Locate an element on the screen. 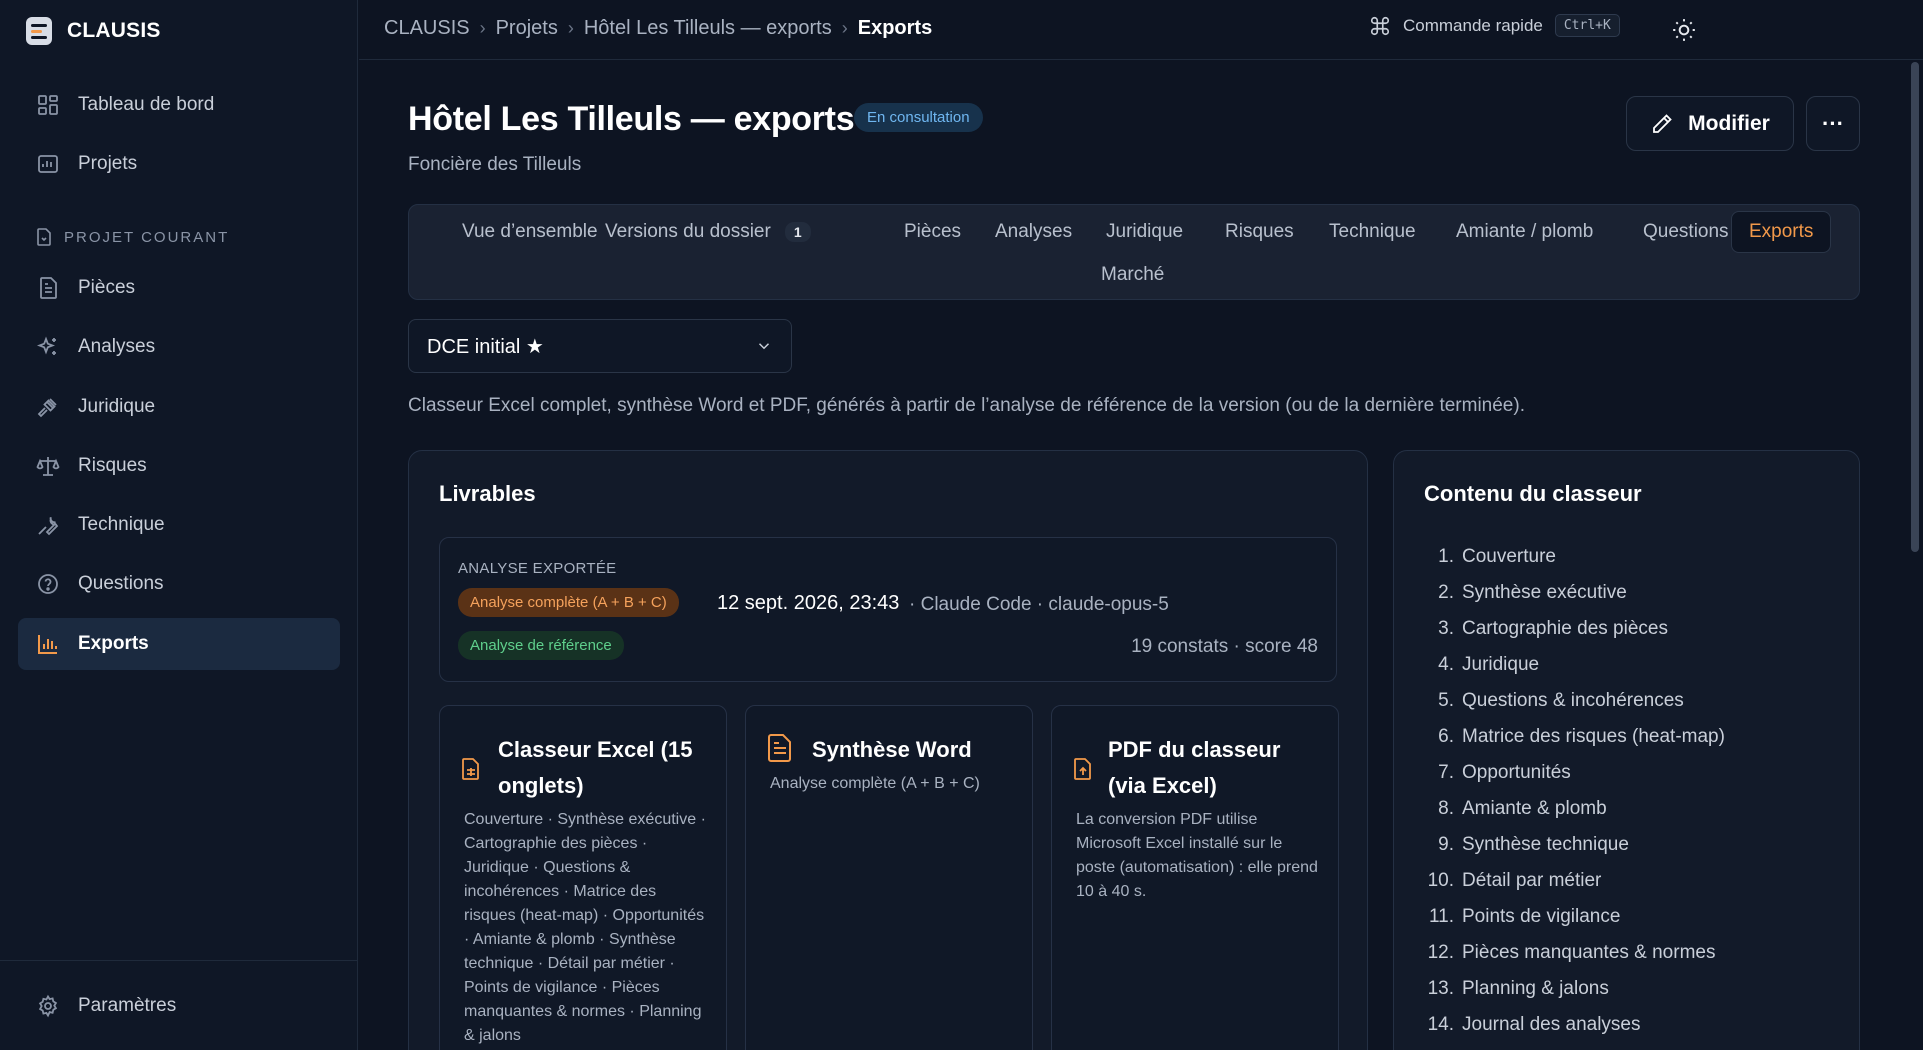  sidebar-item-parametres: Paramètres is located at coordinates (179, 1006).